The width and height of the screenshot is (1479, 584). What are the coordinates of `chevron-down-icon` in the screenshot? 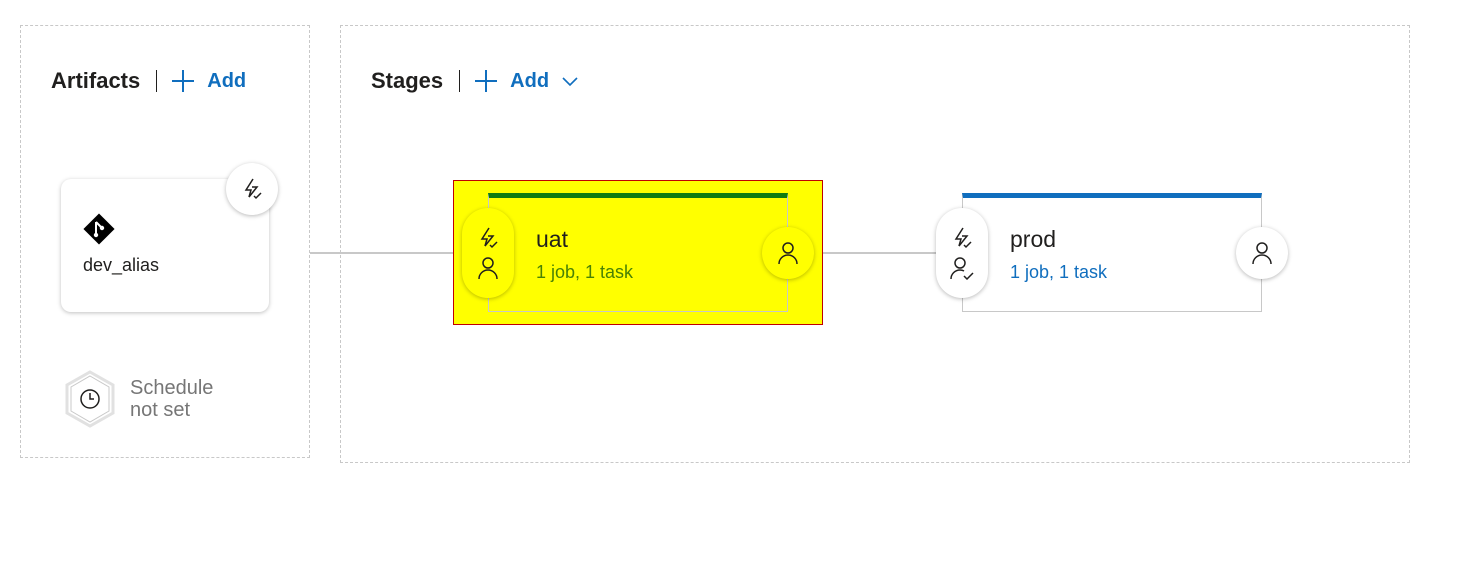 It's located at (570, 81).